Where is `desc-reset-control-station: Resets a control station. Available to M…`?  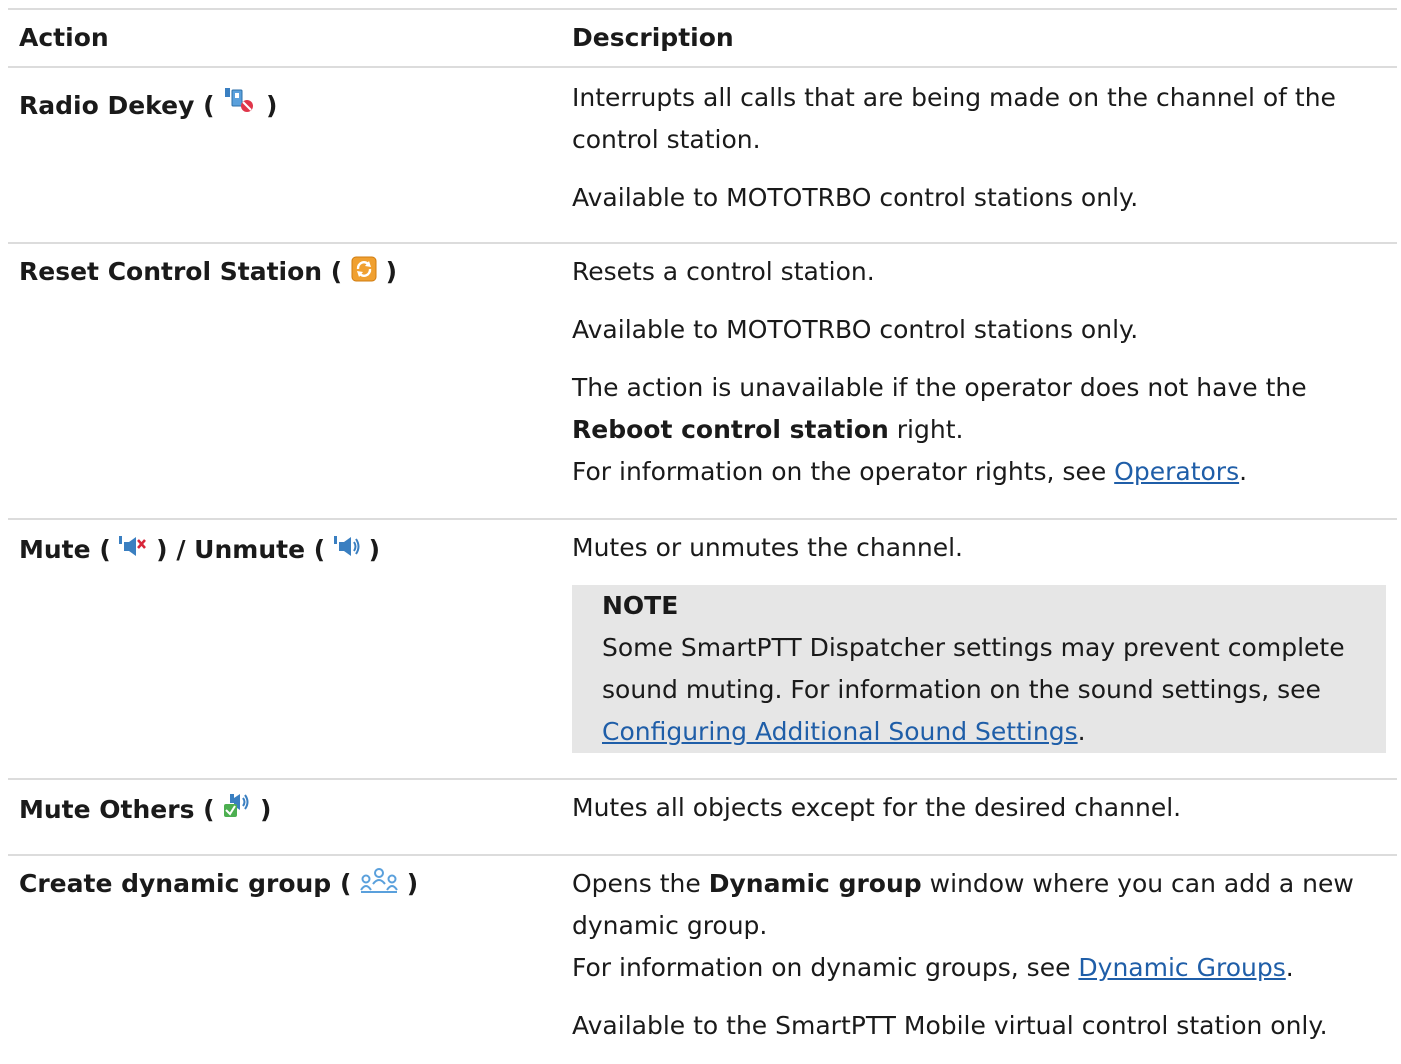
desc-reset-control-station: Resets a control station. Available to M… is located at coordinates (939, 371).